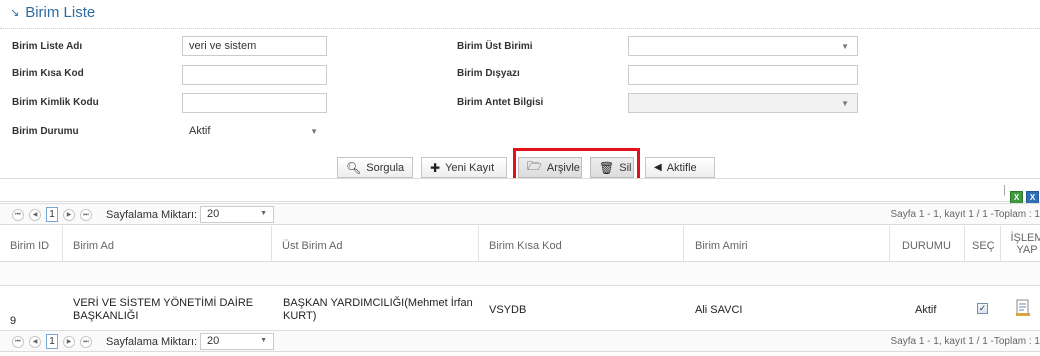 The width and height of the screenshot is (1040, 356). What do you see at coordinates (926, 246) in the screenshot?
I see `col-header-durumu: DURUMU` at bounding box center [926, 246].